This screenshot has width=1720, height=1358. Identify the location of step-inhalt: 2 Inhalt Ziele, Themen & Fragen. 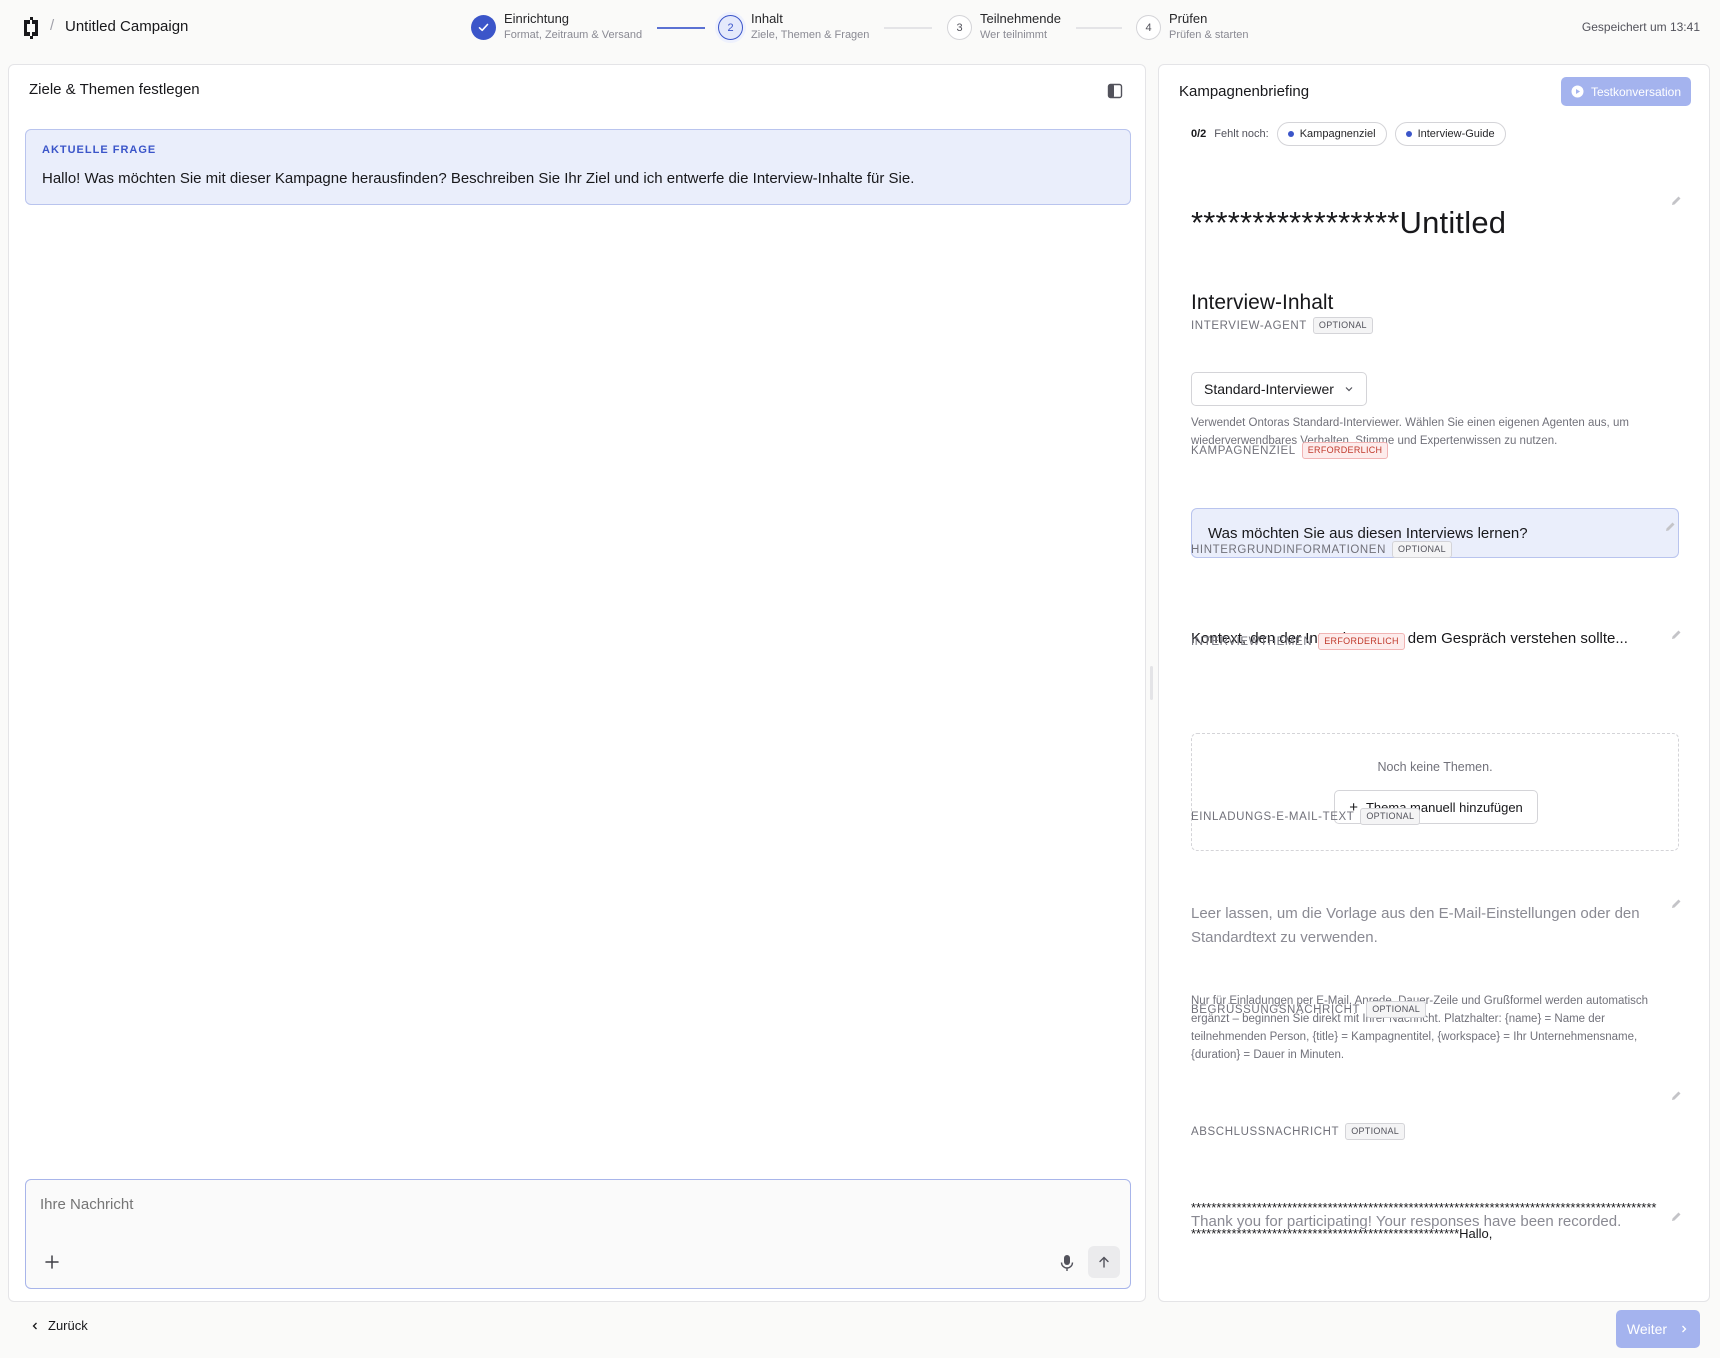
(793, 27).